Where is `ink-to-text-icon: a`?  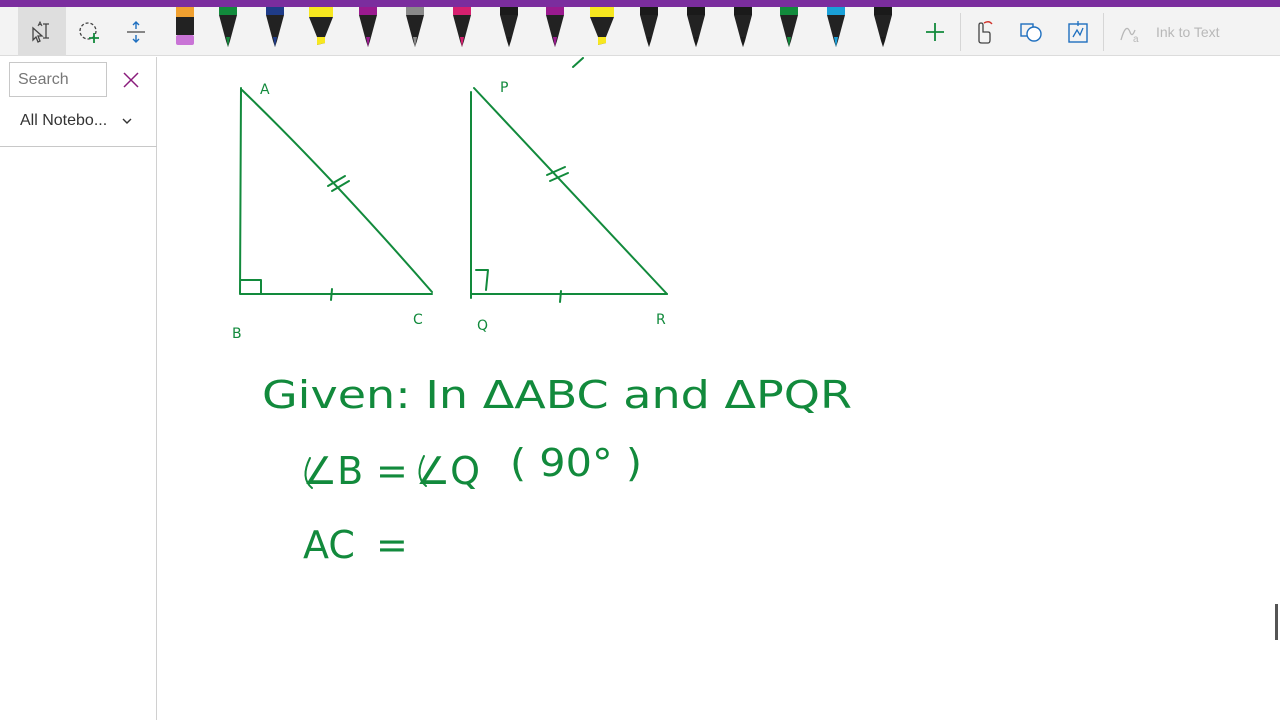
ink-to-text-icon: a is located at coordinates (1129, 35).